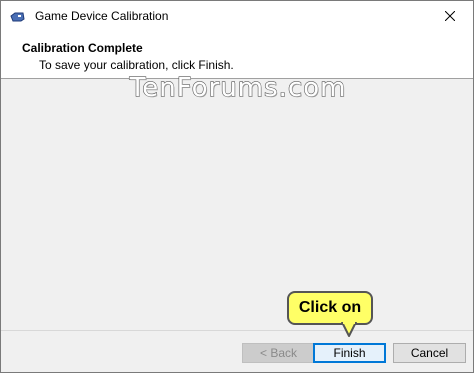 The image size is (474, 373). I want to click on callout-pointer-icon, so click(349, 329).